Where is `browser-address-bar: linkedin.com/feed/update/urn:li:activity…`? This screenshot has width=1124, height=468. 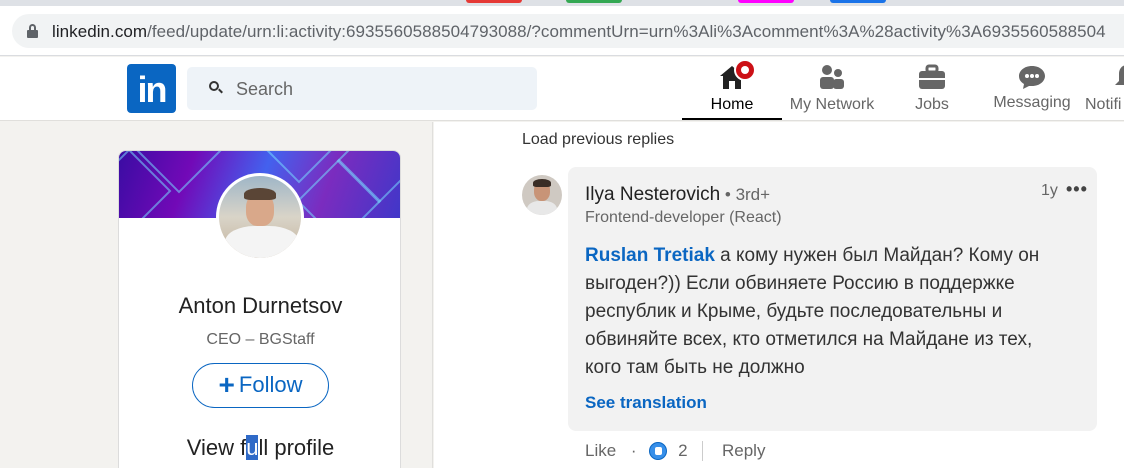 browser-address-bar: linkedin.com/feed/update/urn:li:activity… is located at coordinates (562, 31).